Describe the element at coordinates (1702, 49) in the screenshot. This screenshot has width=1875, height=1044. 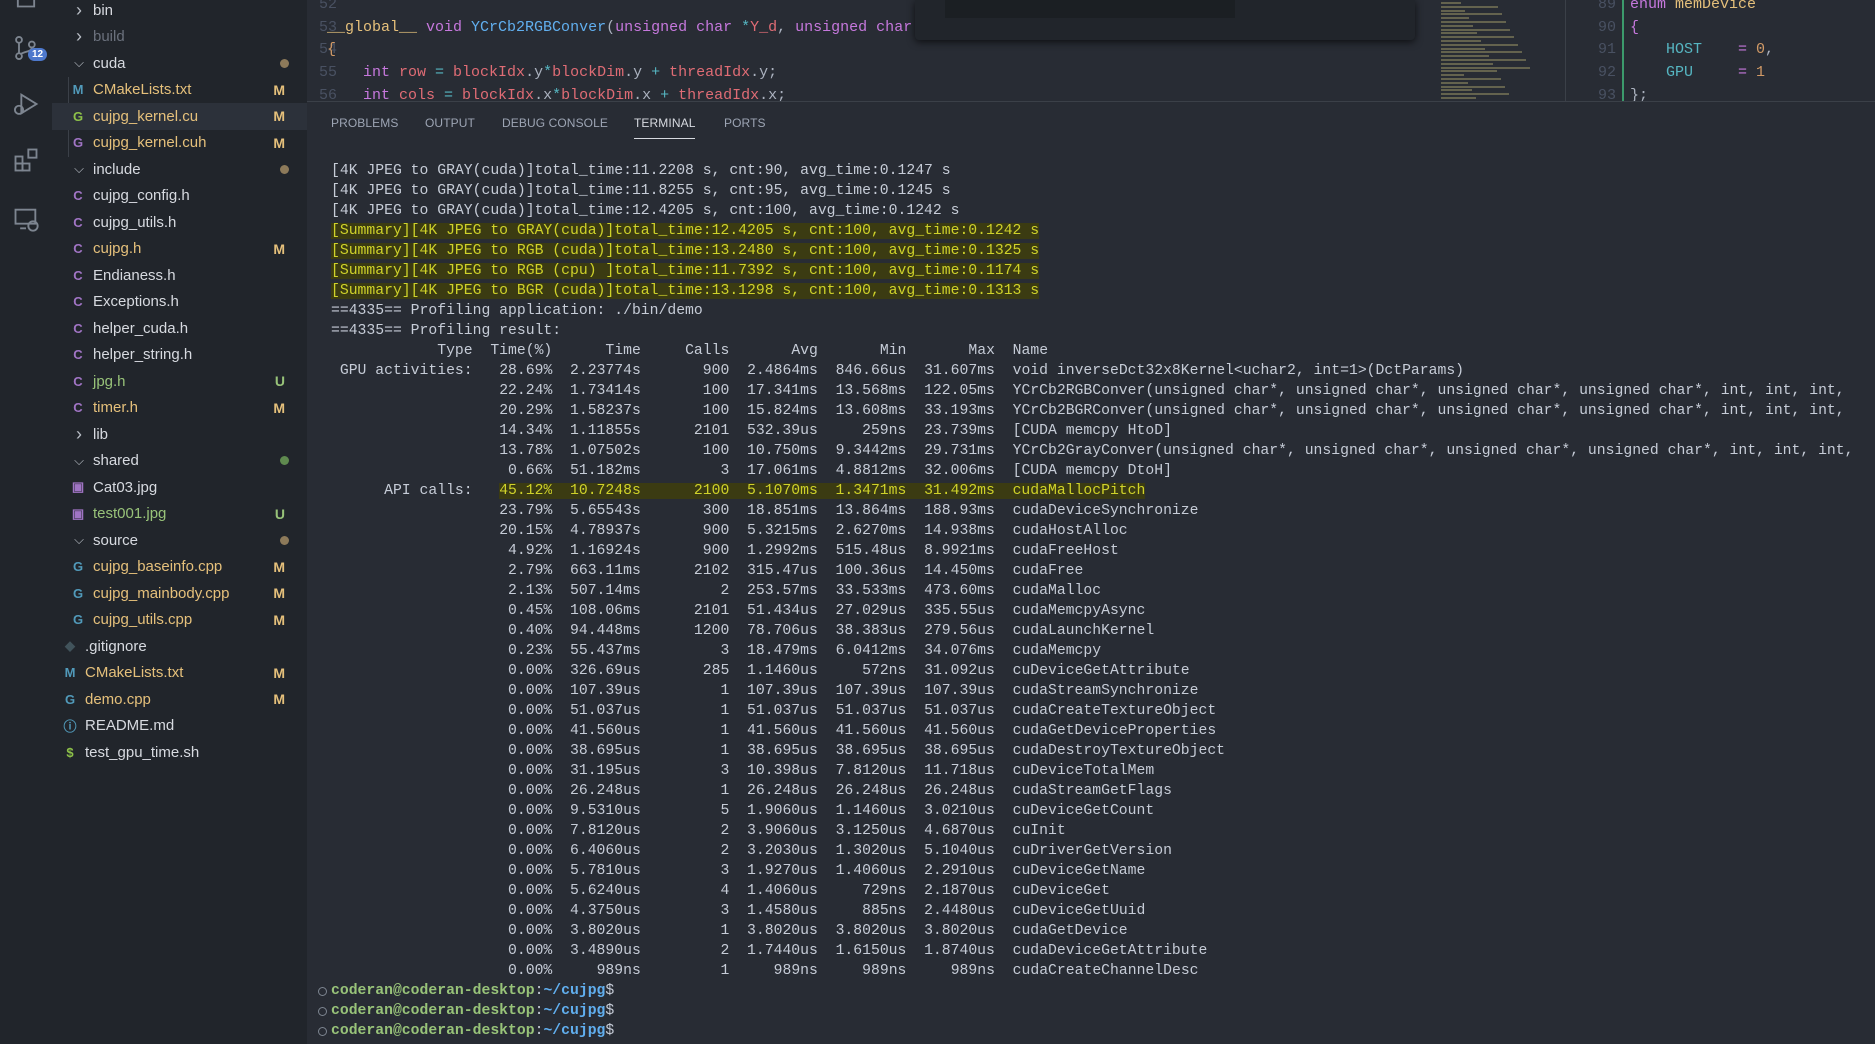
I see `code-line: HOST = 0,` at that location.